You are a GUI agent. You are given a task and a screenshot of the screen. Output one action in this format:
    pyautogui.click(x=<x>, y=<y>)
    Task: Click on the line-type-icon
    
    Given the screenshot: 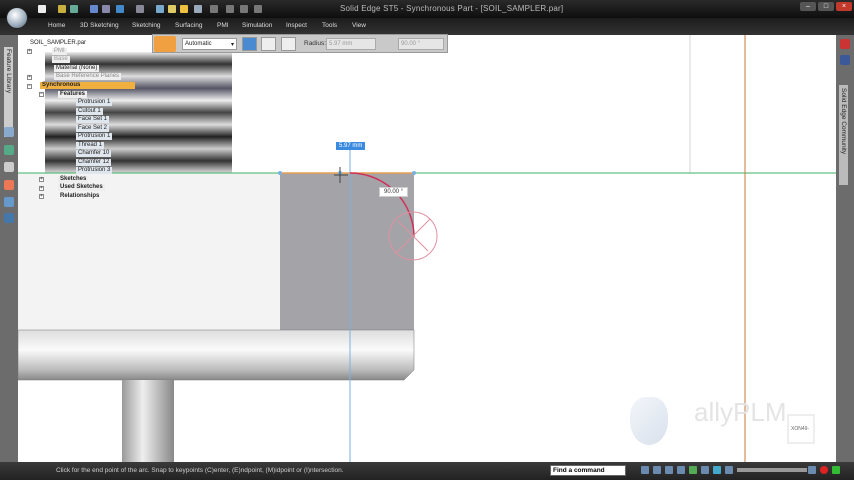 What is the action you would take?
    pyautogui.click(x=268, y=44)
    